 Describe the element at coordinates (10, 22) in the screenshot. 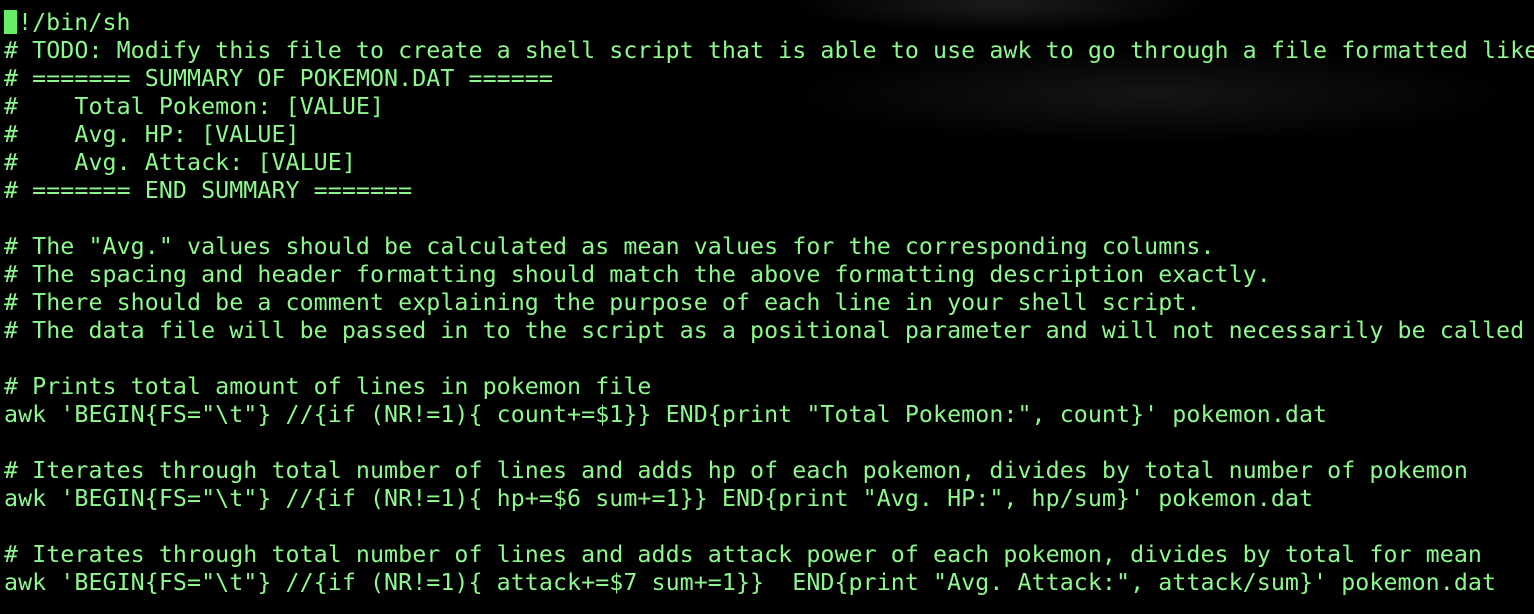

I see `text-cursor` at that location.